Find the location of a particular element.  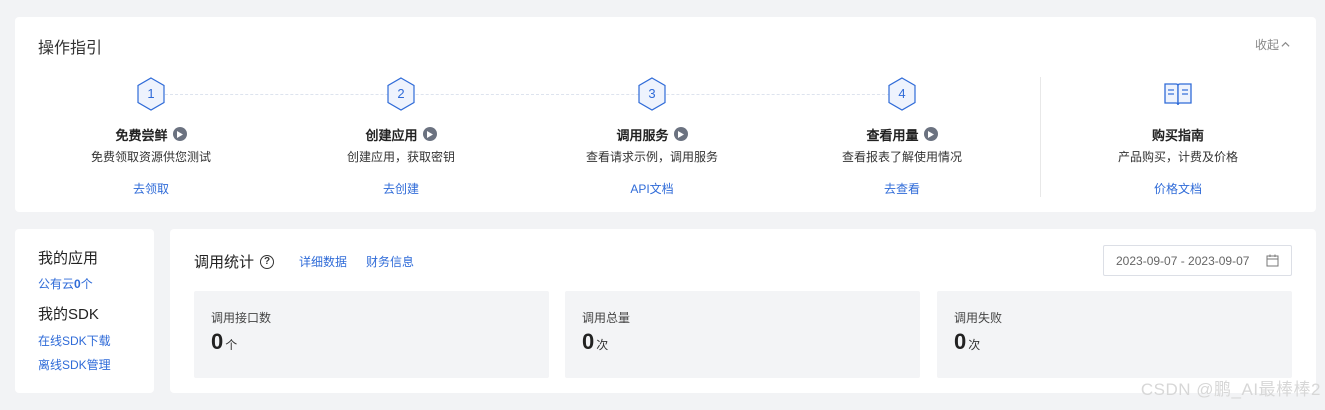

step-number-badge: 4 is located at coordinates (902, 94).